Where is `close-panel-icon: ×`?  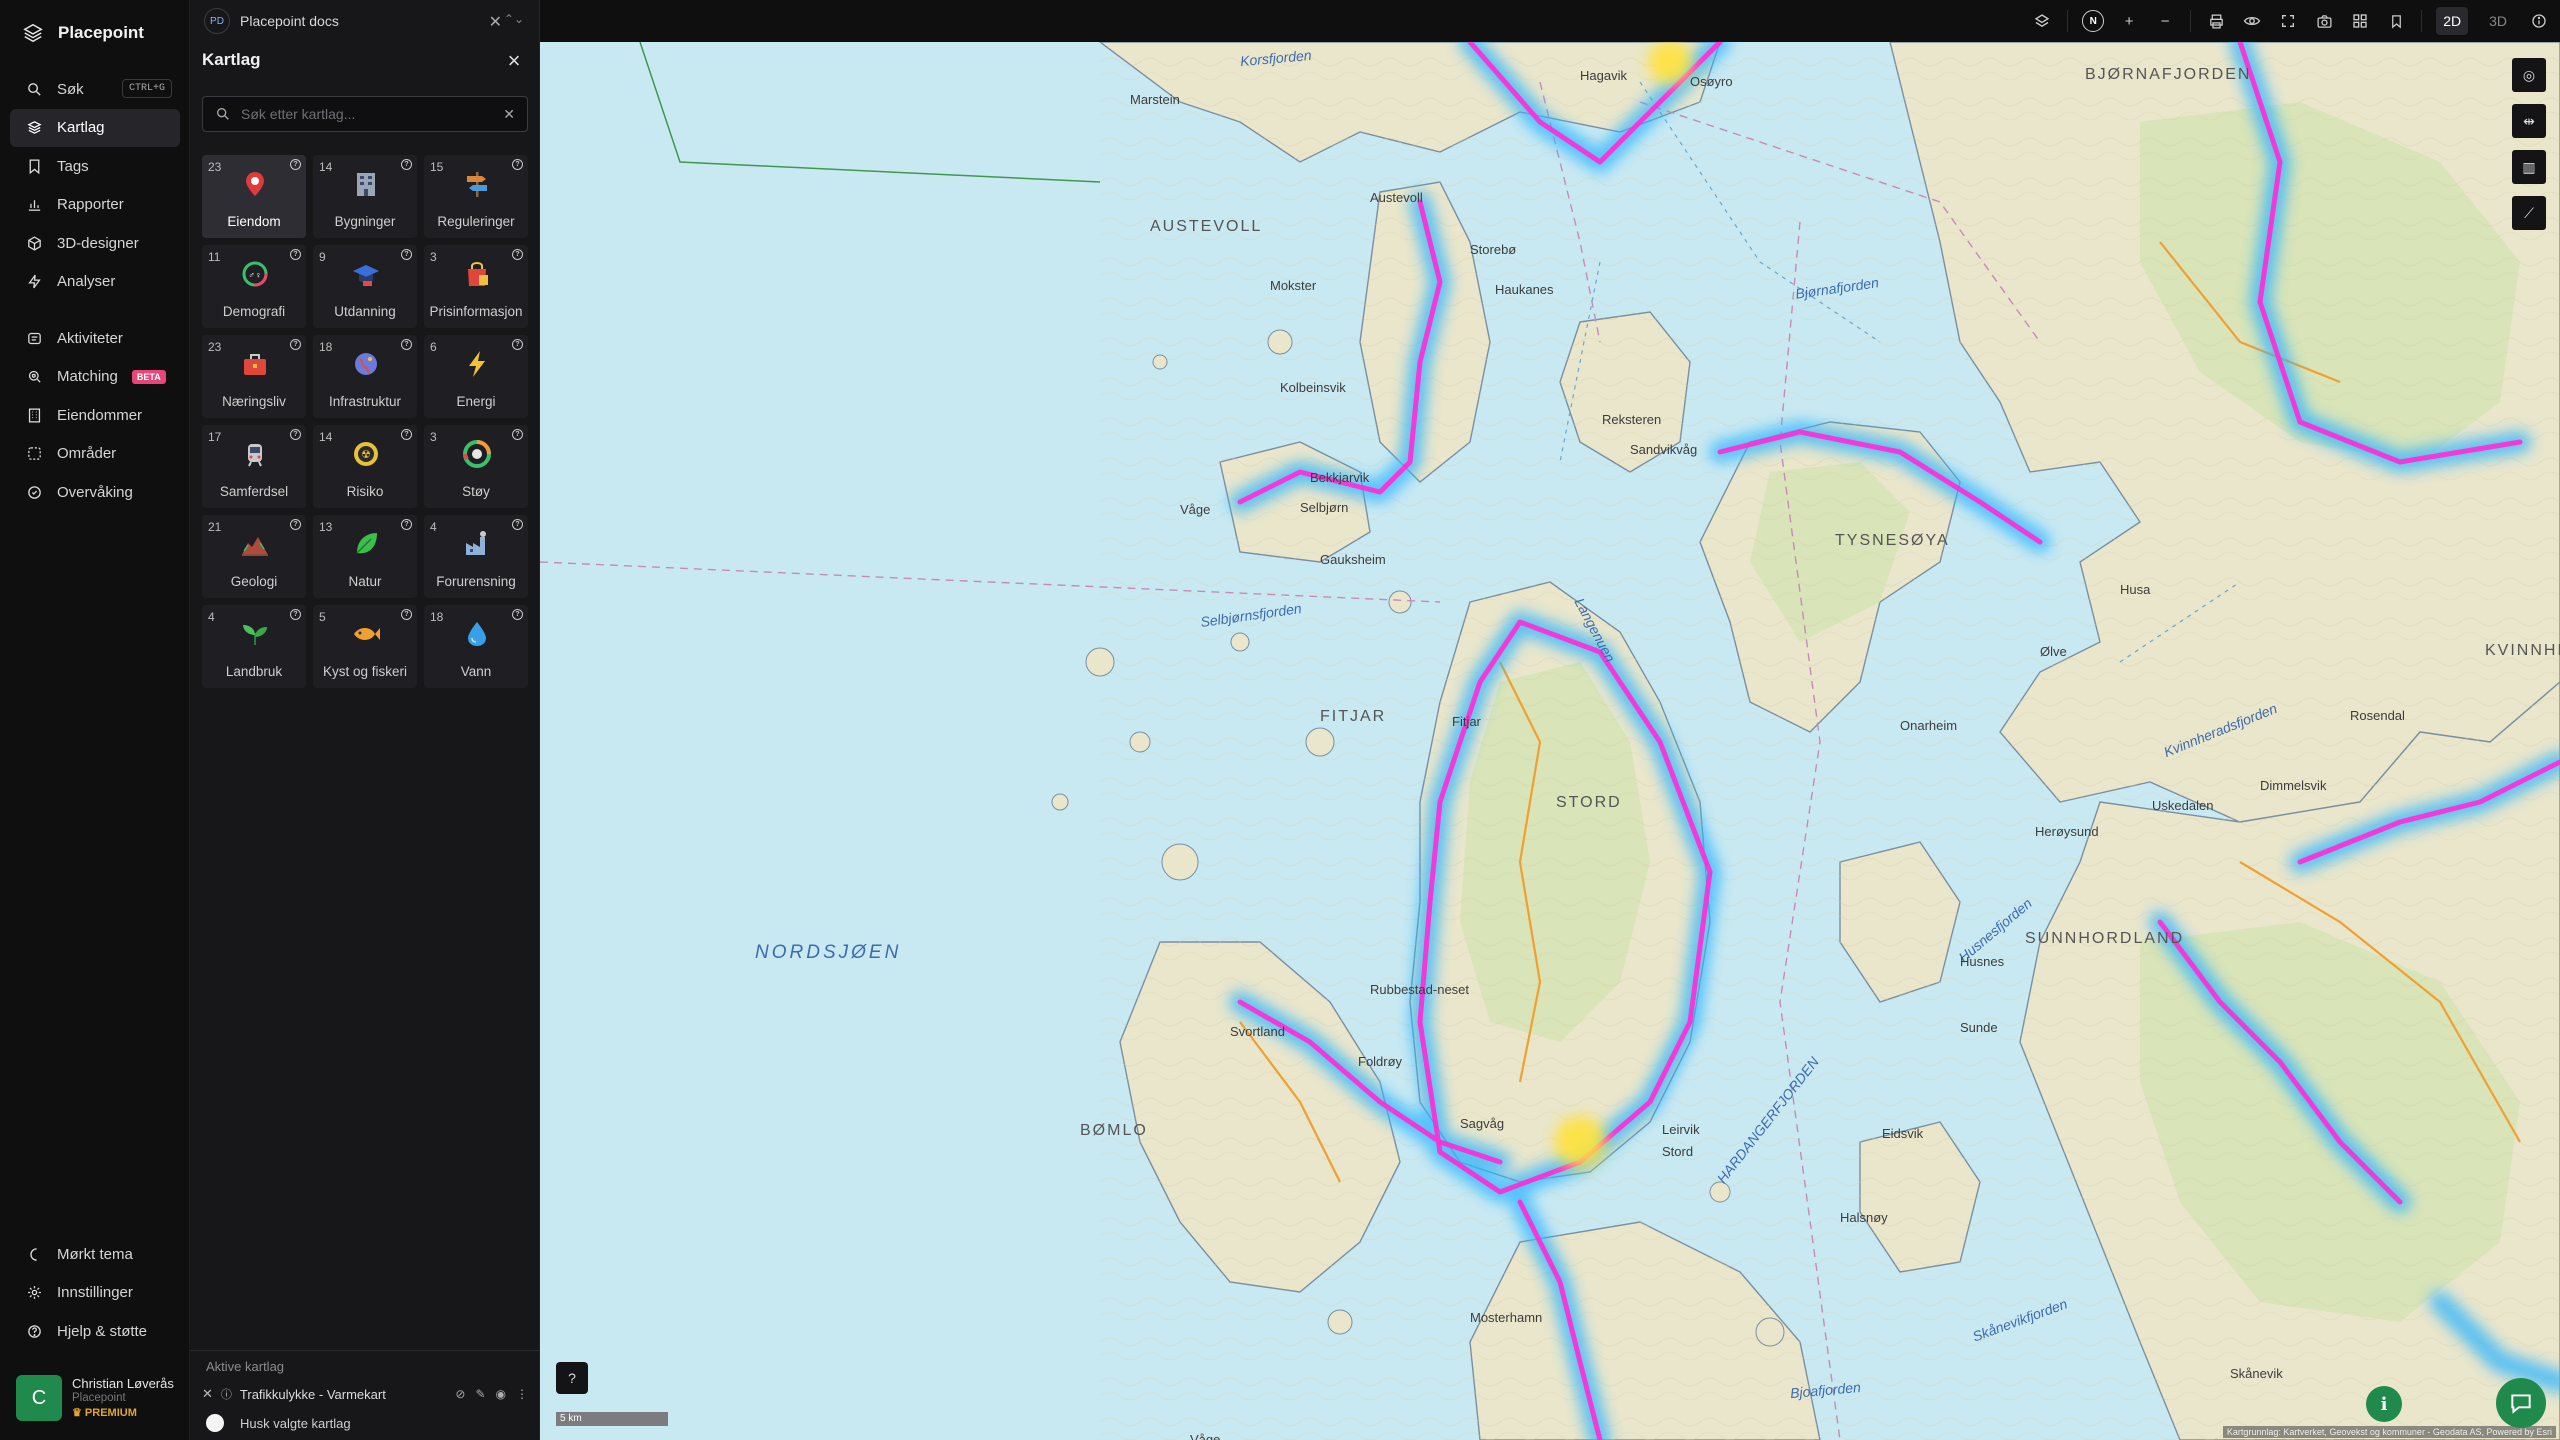 close-panel-icon: × is located at coordinates (514, 61).